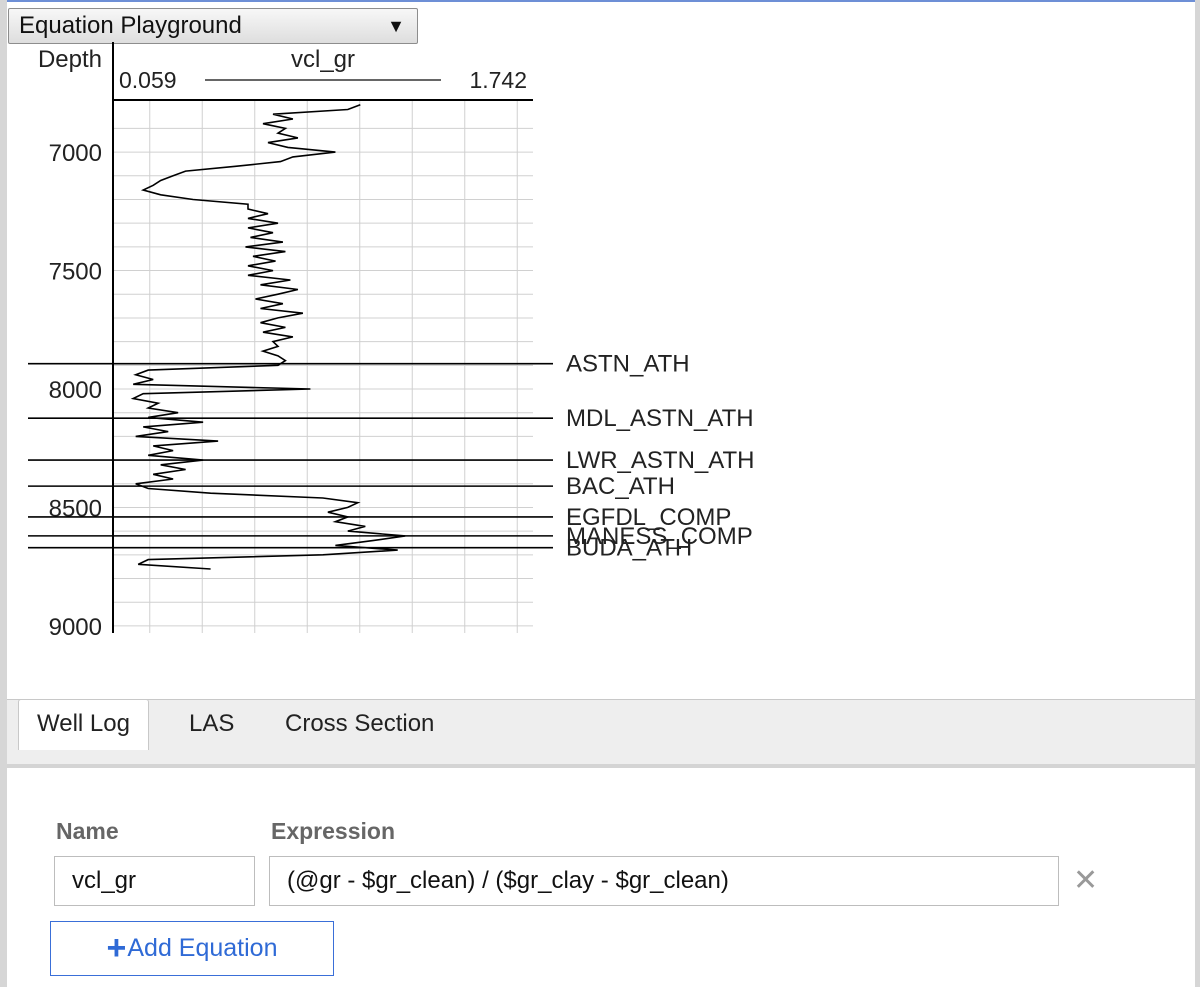  I want to click on tab-las: LAS, so click(211, 724).